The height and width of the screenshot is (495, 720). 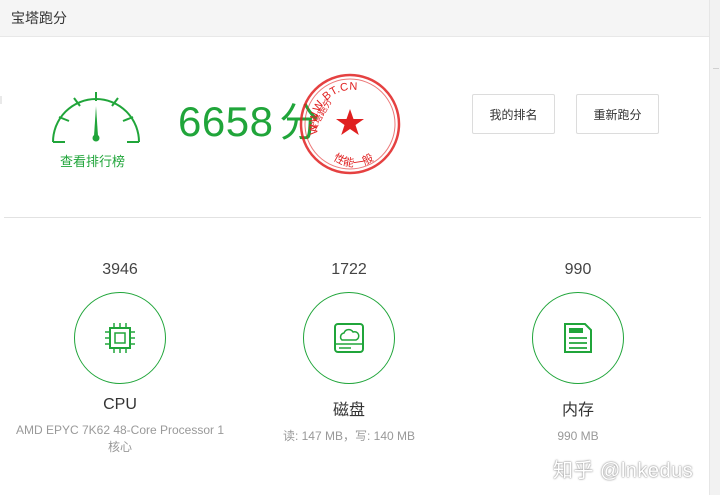 I want to click on view-leaderboard-link: 查看排行榜, so click(x=92, y=160).